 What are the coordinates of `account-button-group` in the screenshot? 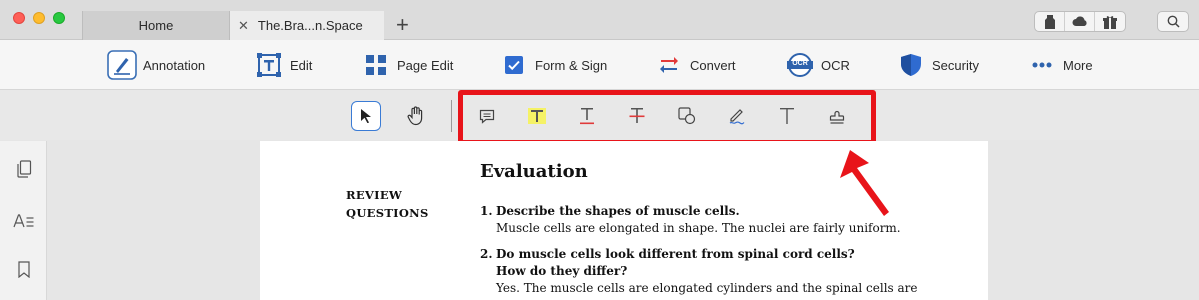 It's located at (1080, 21).